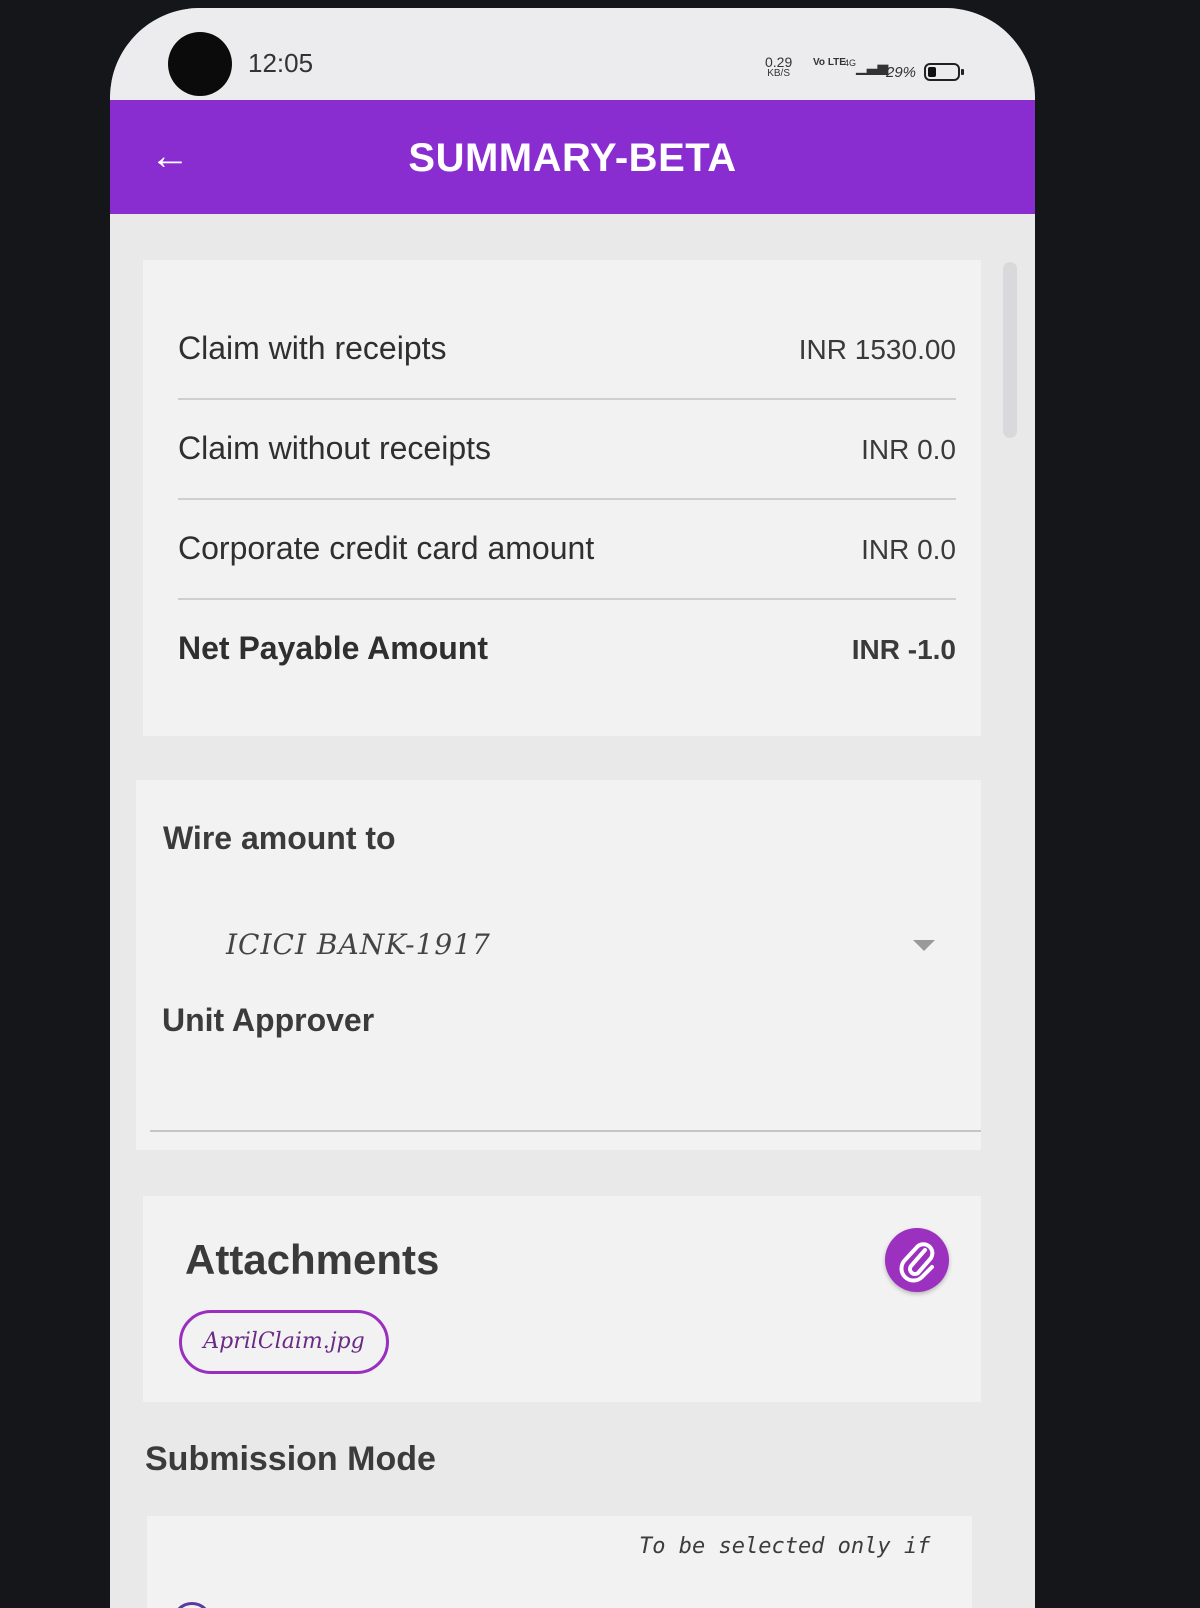  I want to click on volte-icon: Vo LTE, so click(829, 62).